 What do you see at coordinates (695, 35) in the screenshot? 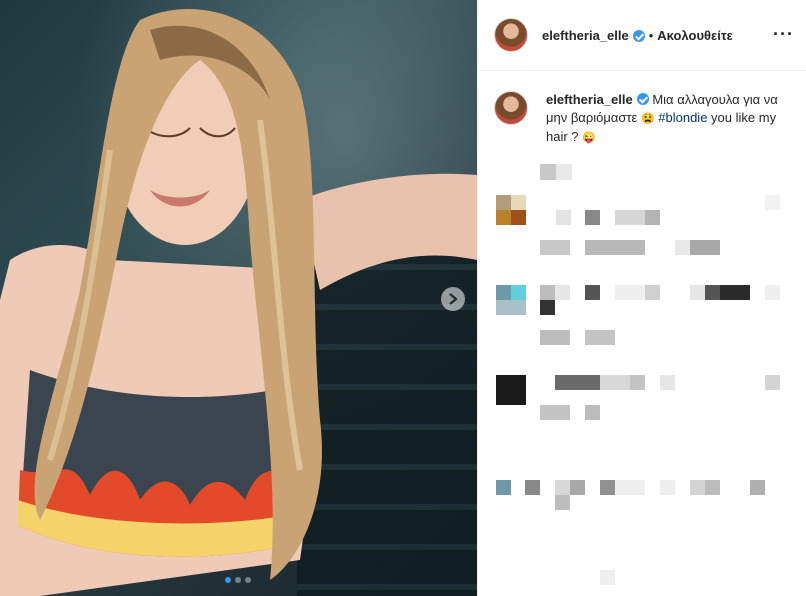
I see `following-button: Ακολουθείτε` at bounding box center [695, 35].